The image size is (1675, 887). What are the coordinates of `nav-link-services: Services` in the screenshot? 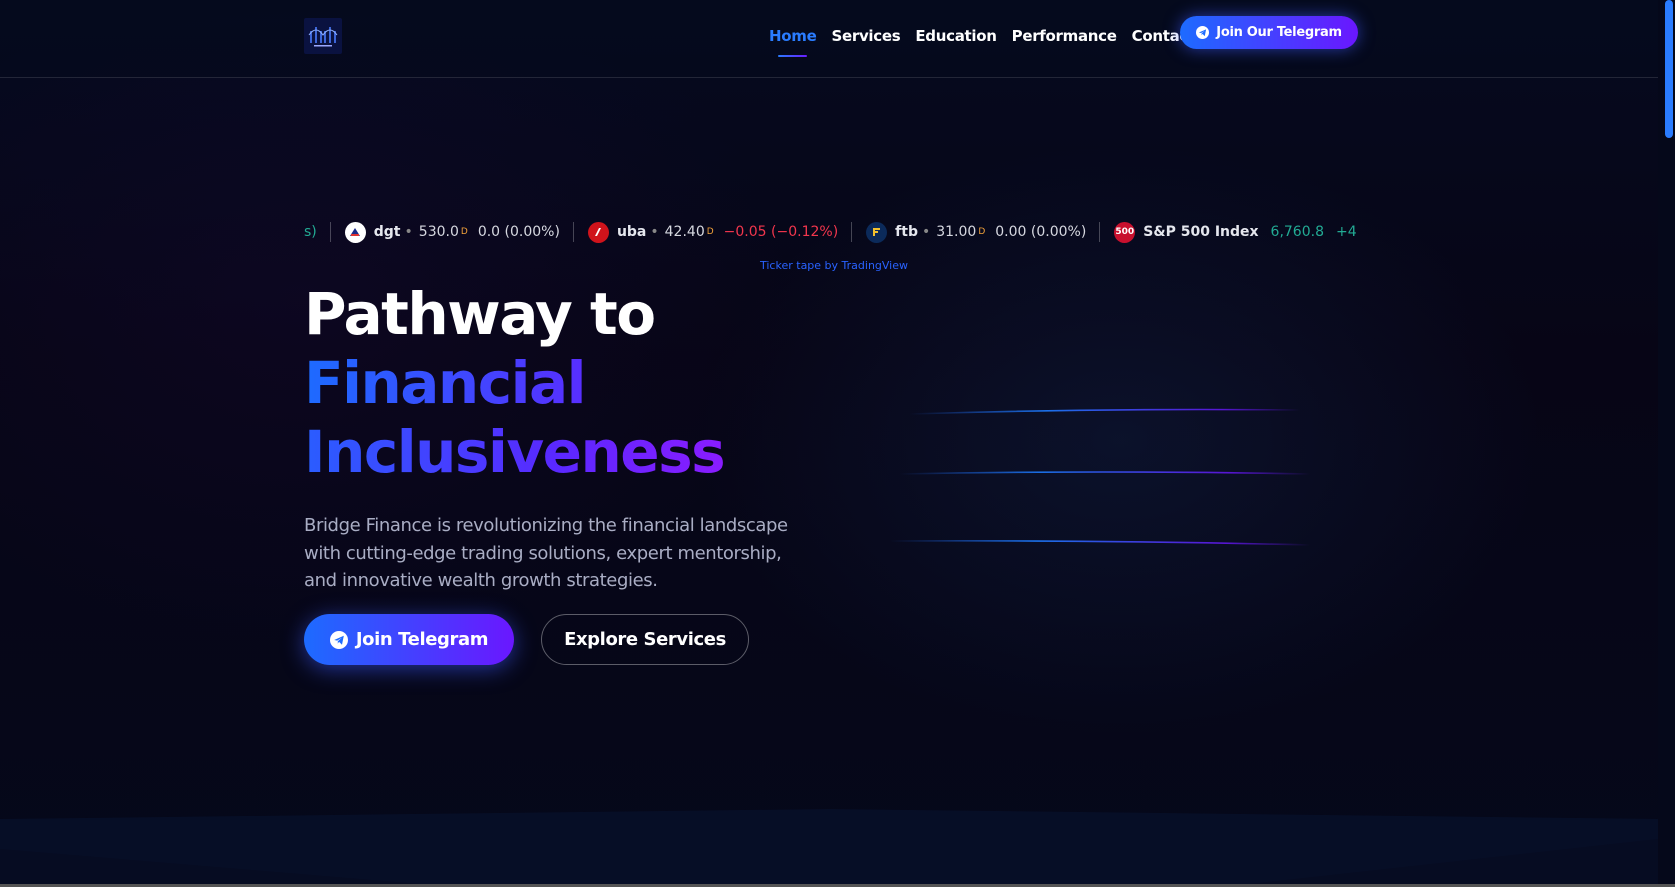 It's located at (865, 42).